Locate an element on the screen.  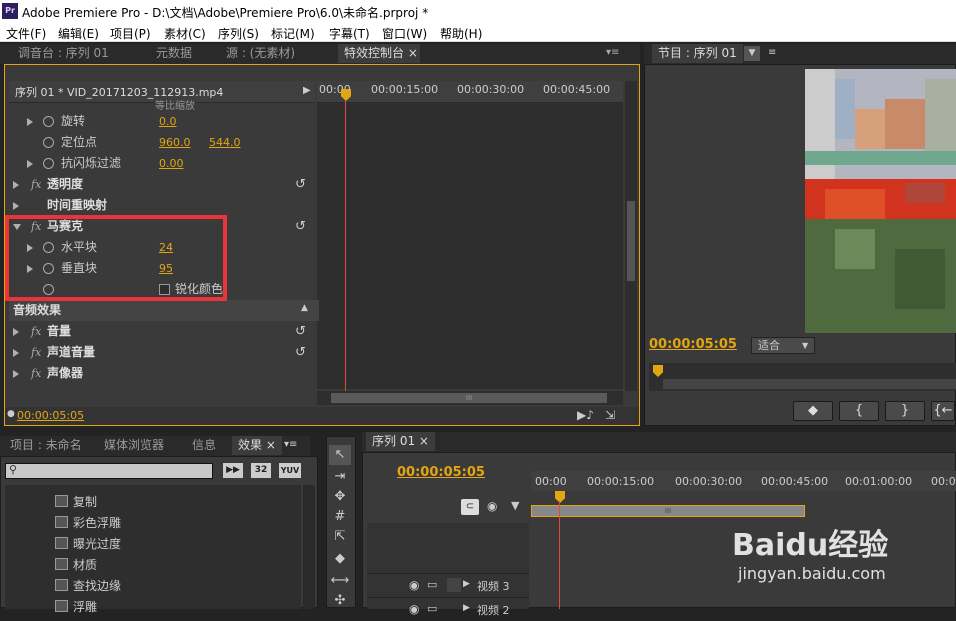
menu-window: 窗口(W) is located at coordinates (404, 33).